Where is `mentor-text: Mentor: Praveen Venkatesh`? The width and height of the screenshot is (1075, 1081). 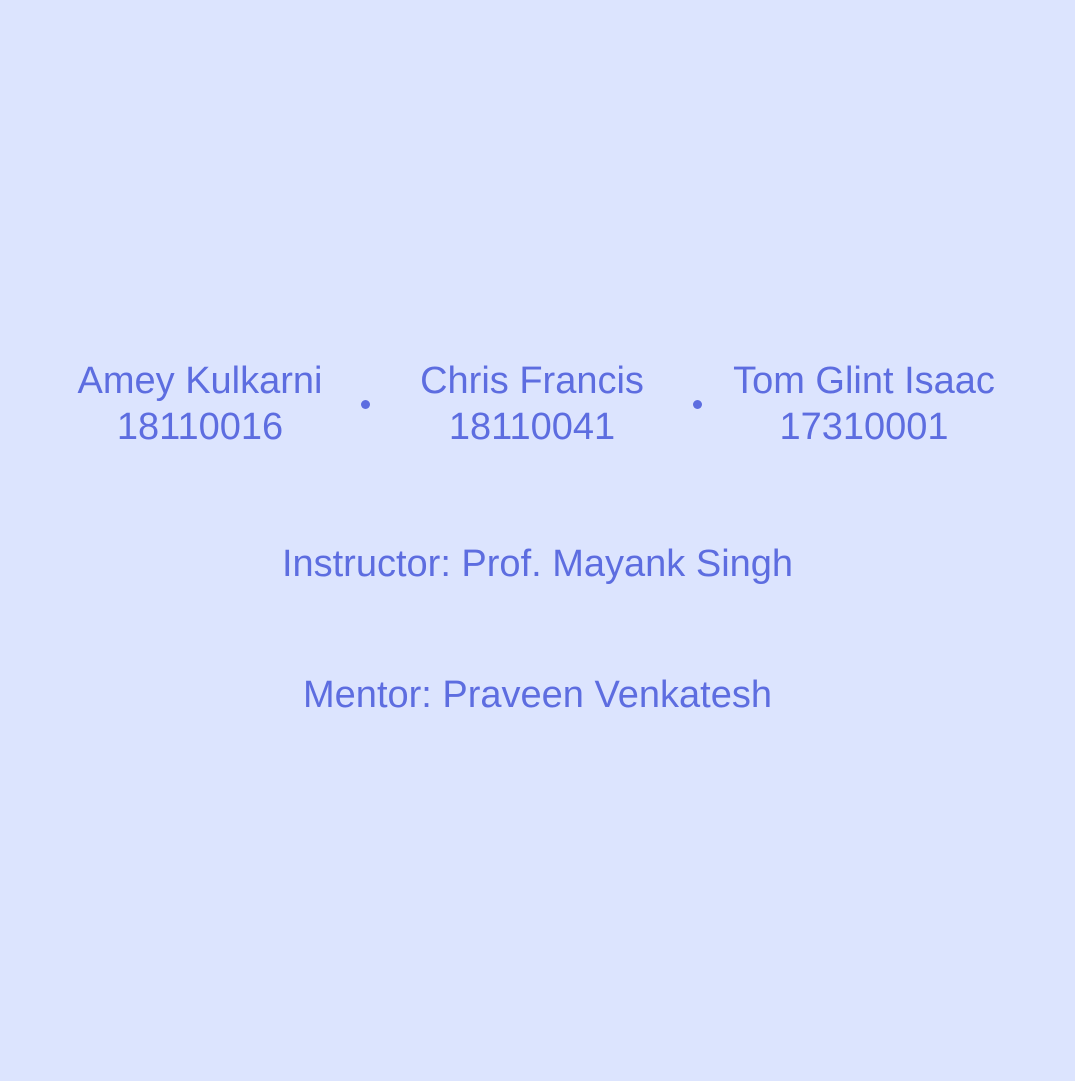
mentor-text: Mentor: Praveen Venkatesh is located at coordinates (537, 695).